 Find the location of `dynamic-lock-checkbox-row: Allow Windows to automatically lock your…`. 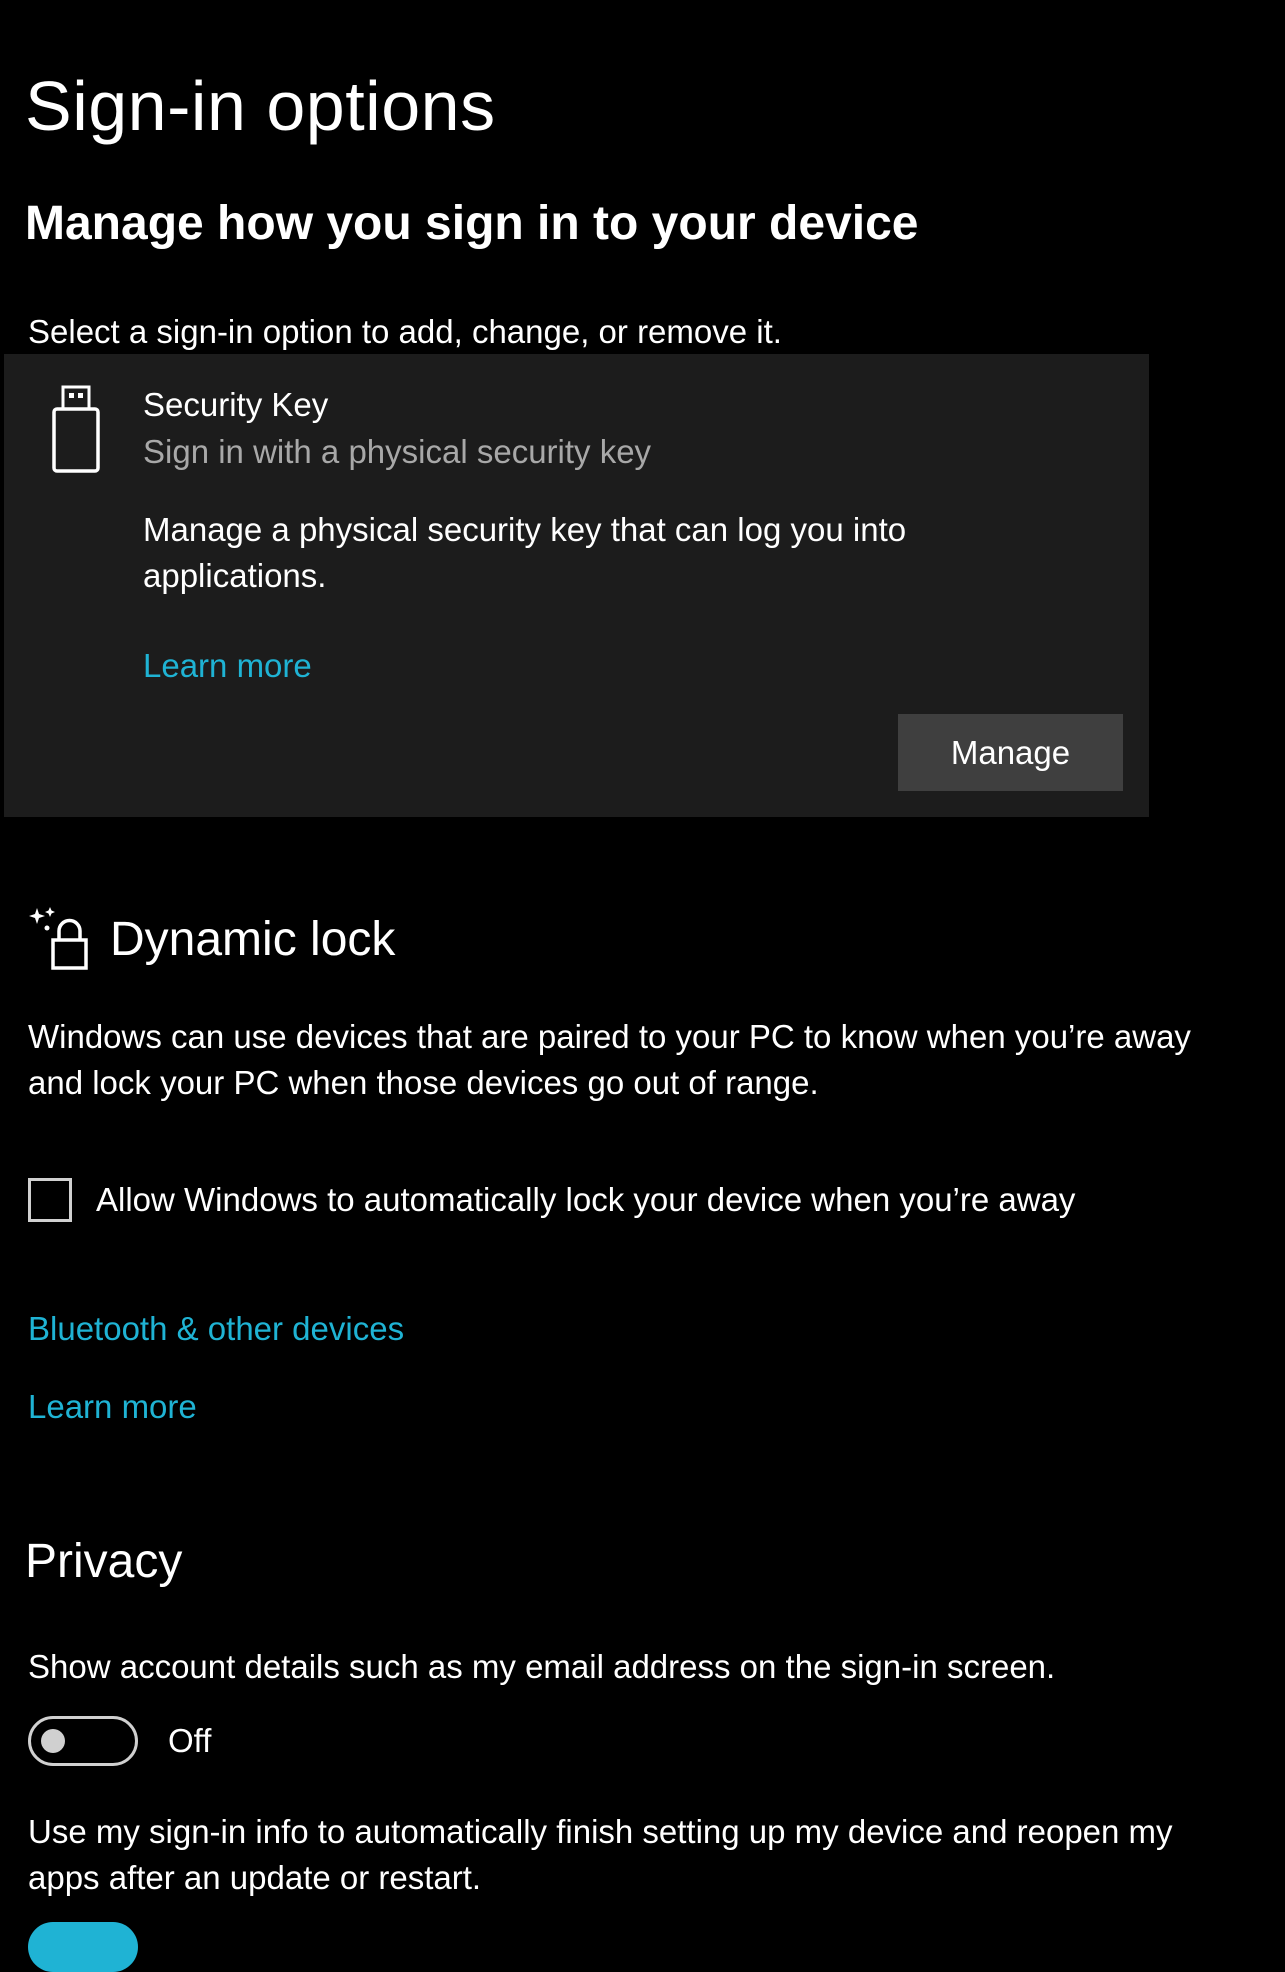

dynamic-lock-checkbox-row: Allow Windows to automatically lock your… is located at coordinates (551, 1200).